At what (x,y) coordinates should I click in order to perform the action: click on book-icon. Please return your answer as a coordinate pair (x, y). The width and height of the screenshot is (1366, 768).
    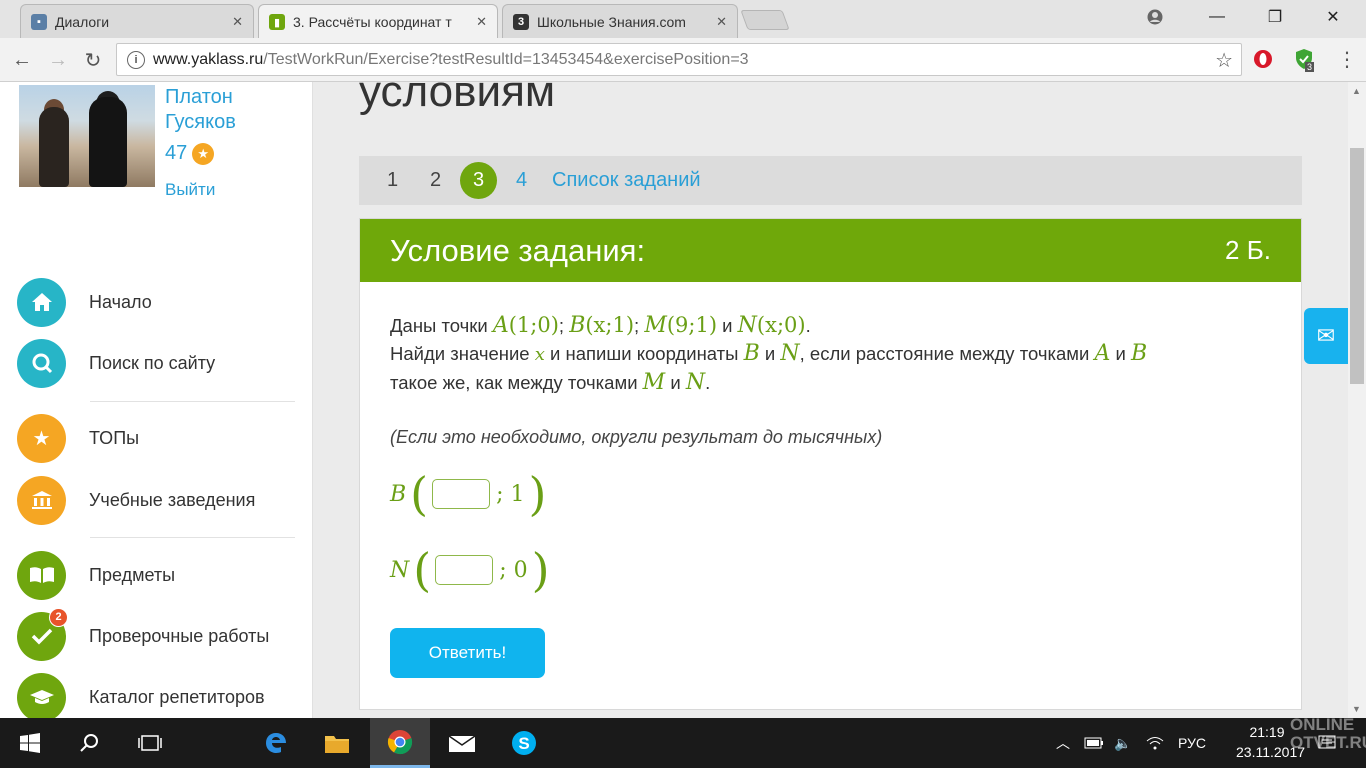
    Looking at the image, I should click on (41, 575).